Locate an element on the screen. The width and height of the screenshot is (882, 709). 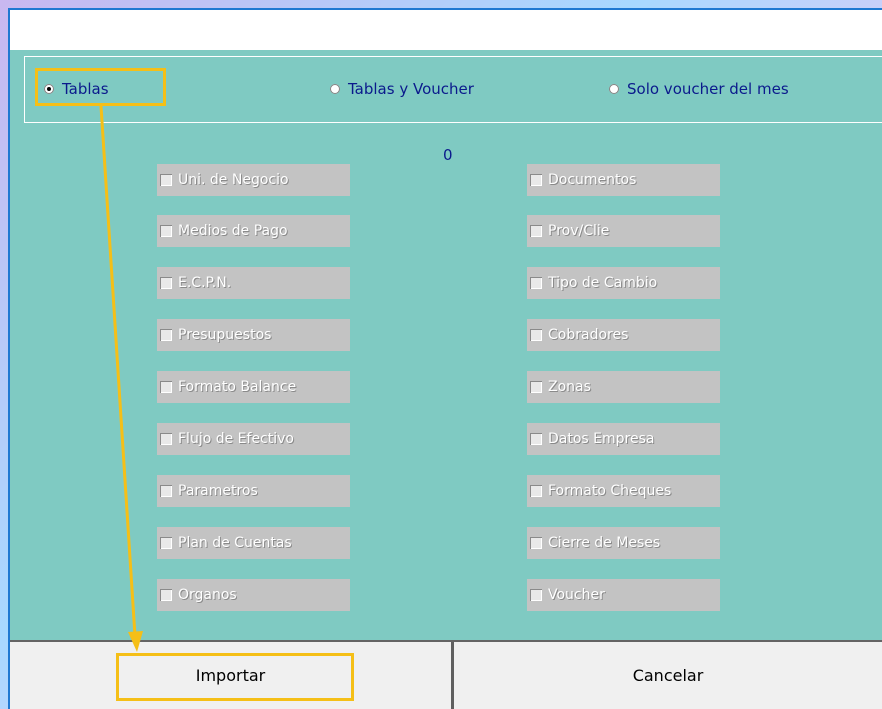
annotation-arrow is located at coordinates (121, 378).